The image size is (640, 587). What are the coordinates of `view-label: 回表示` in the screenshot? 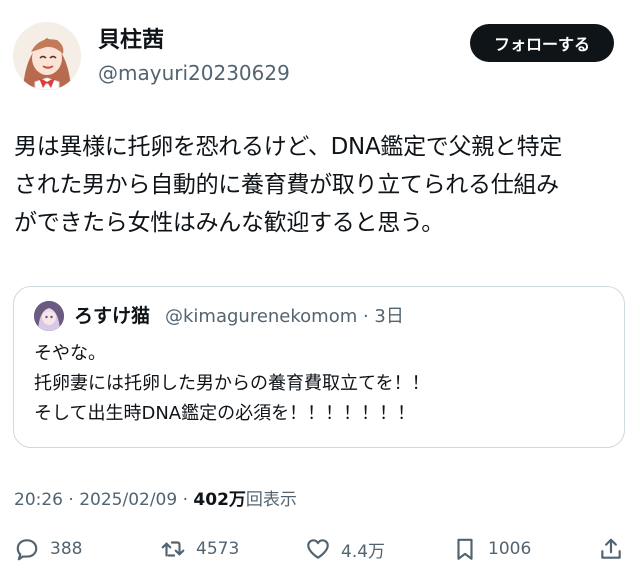 It's located at (271, 500).